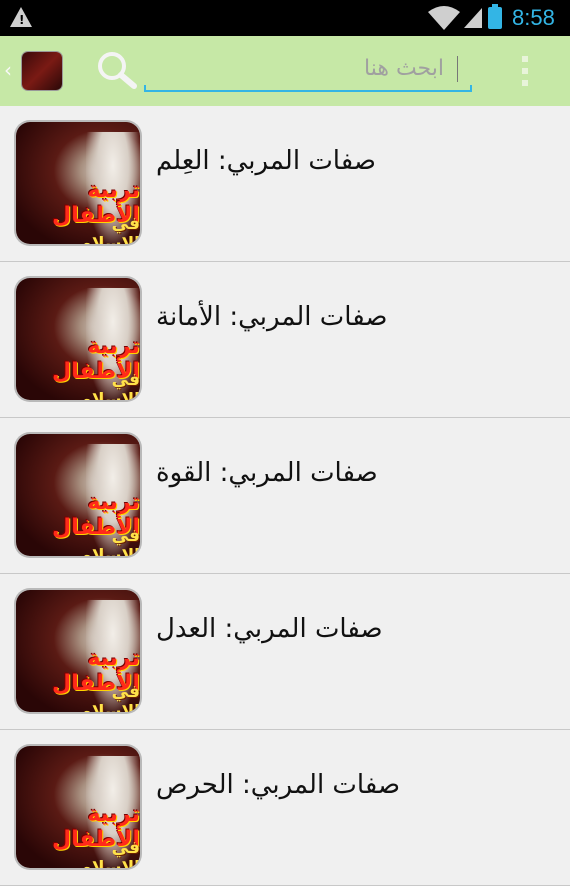 Image resolution: width=570 pixels, height=886 pixels. What do you see at coordinates (272, 317) in the screenshot?
I see `list-item-title: صفات المربي: الأمانة` at bounding box center [272, 317].